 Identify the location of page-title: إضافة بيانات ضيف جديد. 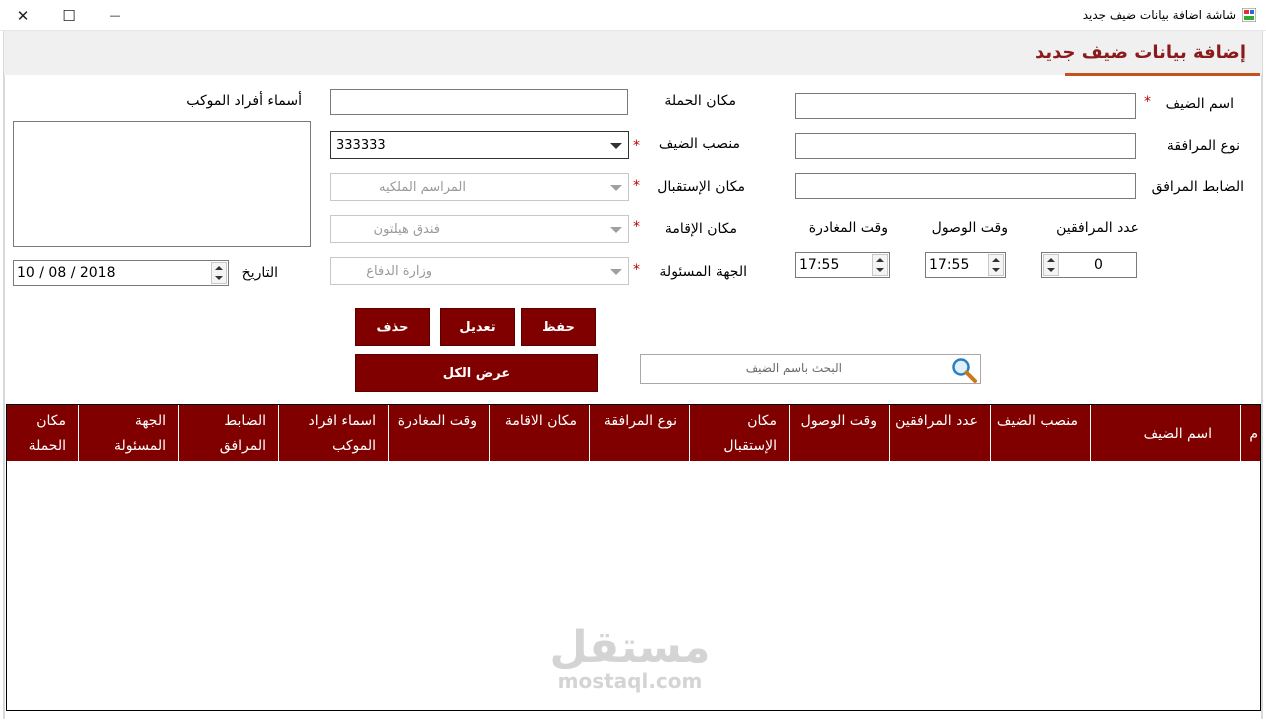
(1140, 52).